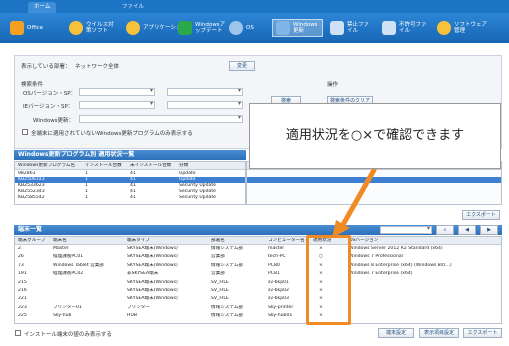 This screenshot has height=346, width=509. Describe the element at coordinates (22, 307) in the screenshot. I see `device-cell: 223` at that location.